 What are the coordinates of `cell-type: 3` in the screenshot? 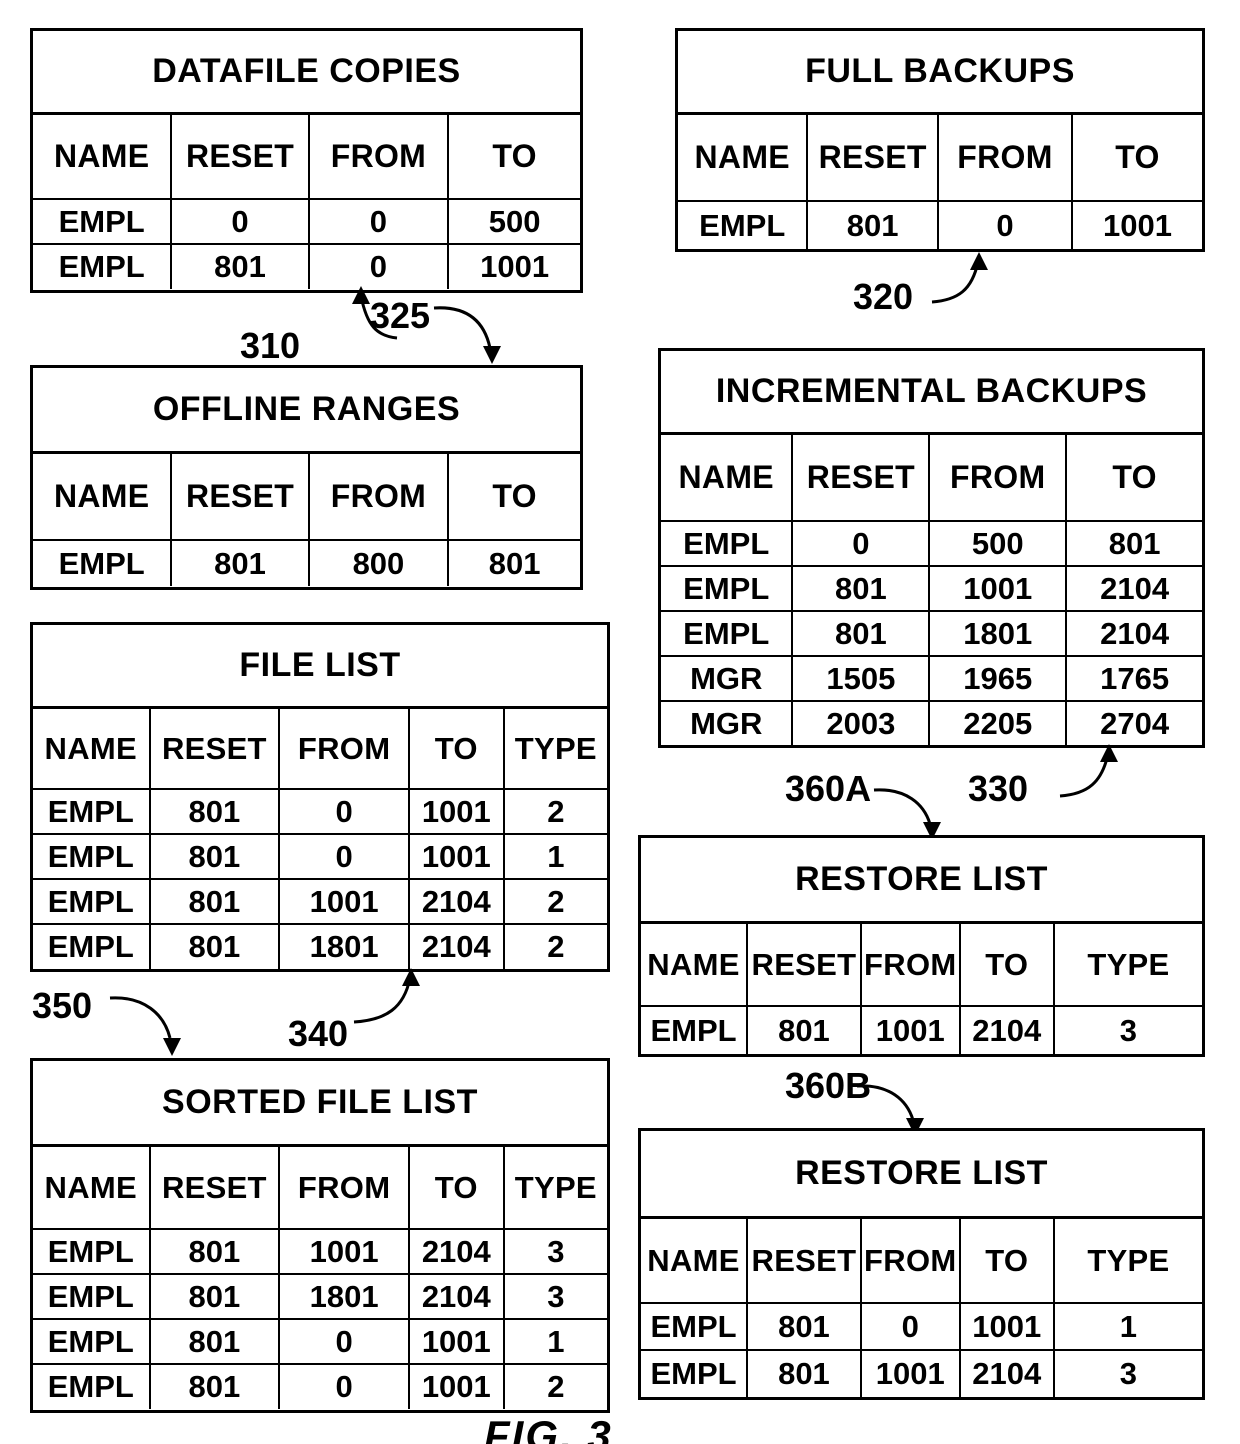 It's located at (554, 1251).